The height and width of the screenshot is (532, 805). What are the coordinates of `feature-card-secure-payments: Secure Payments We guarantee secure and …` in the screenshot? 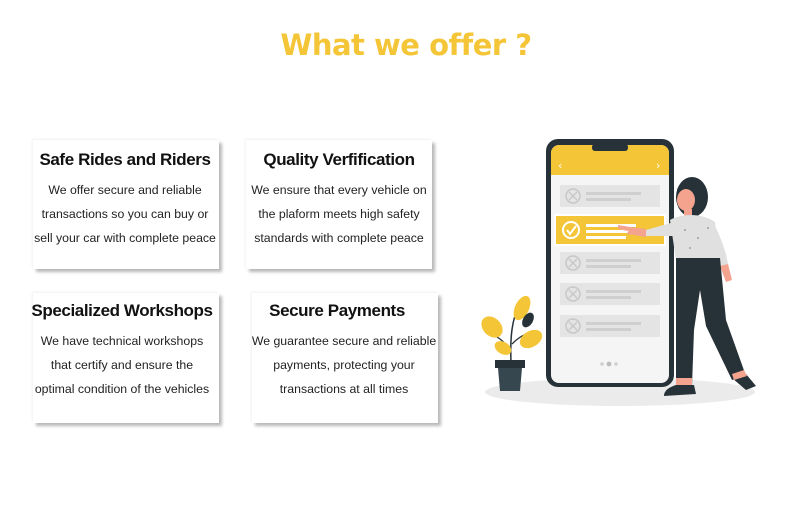 It's located at (345, 358).